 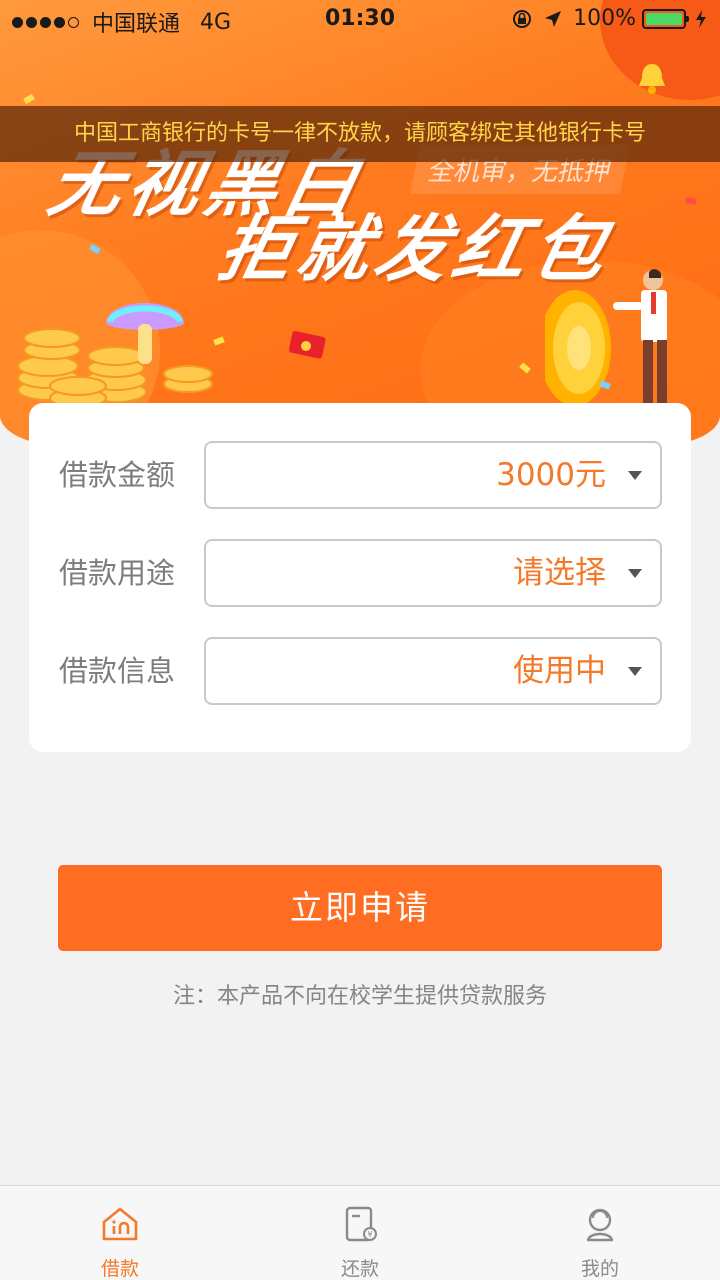 What do you see at coordinates (120, 1224) in the screenshot?
I see `home-icon` at bounding box center [120, 1224].